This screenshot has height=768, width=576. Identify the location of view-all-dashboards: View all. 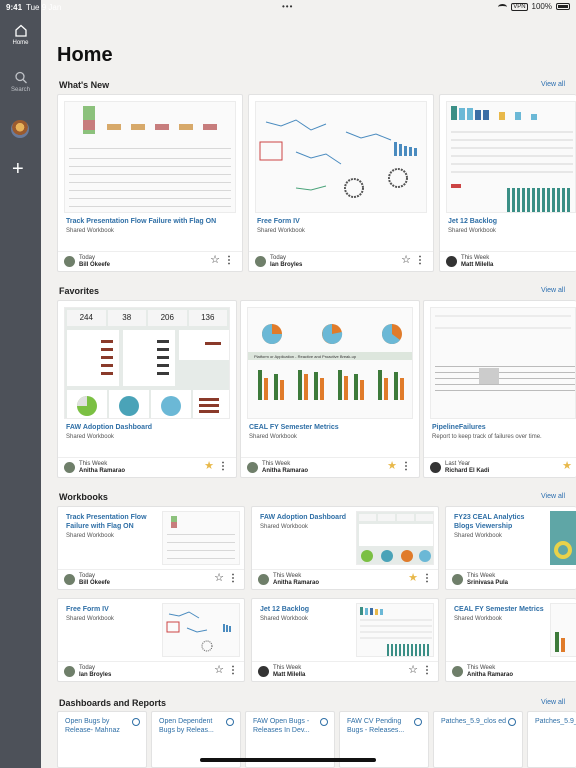
(553, 702).